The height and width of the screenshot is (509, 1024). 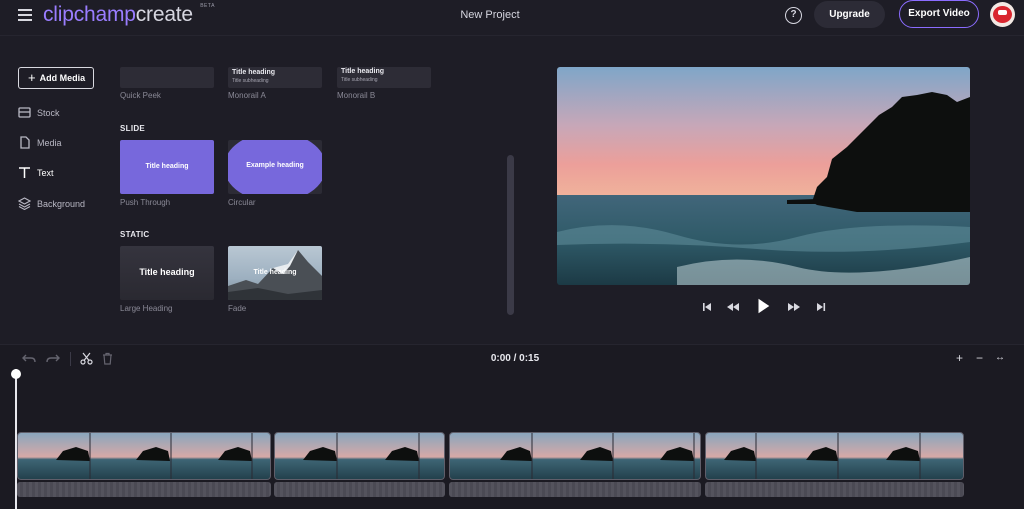 What do you see at coordinates (1000, 357) in the screenshot?
I see `fit-timeline-icon: ↔` at bounding box center [1000, 357].